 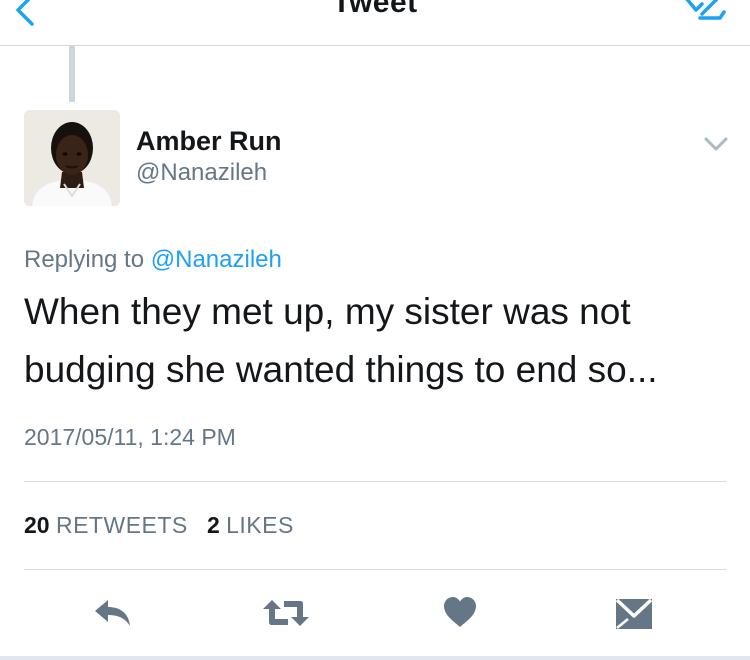 I want to click on bottom-edge, so click(x=375, y=658).